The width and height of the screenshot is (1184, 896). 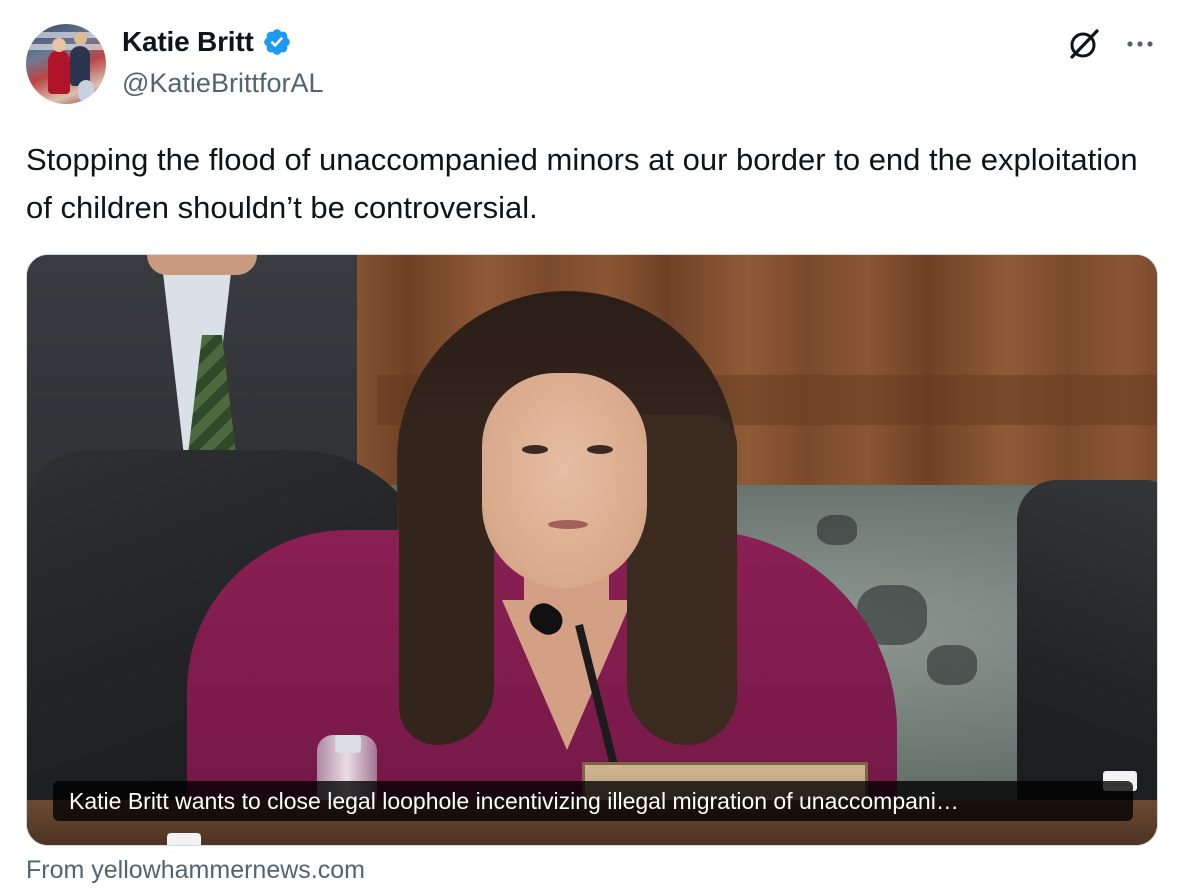 What do you see at coordinates (1140, 44) in the screenshot?
I see `more-options-icon` at bounding box center [1140, 44].